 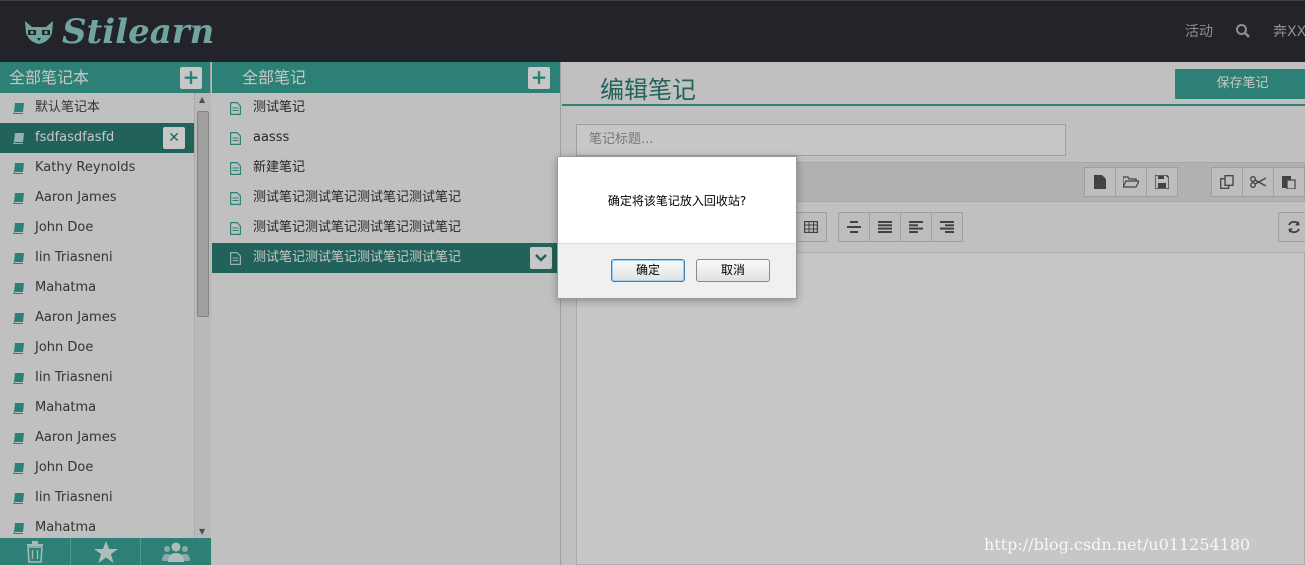 What do you see at coordinates (1117, 544) in the screenshot?
I see `watermark: http://blog.csdn.net/u011254180` at bounding box center [1117, 544].